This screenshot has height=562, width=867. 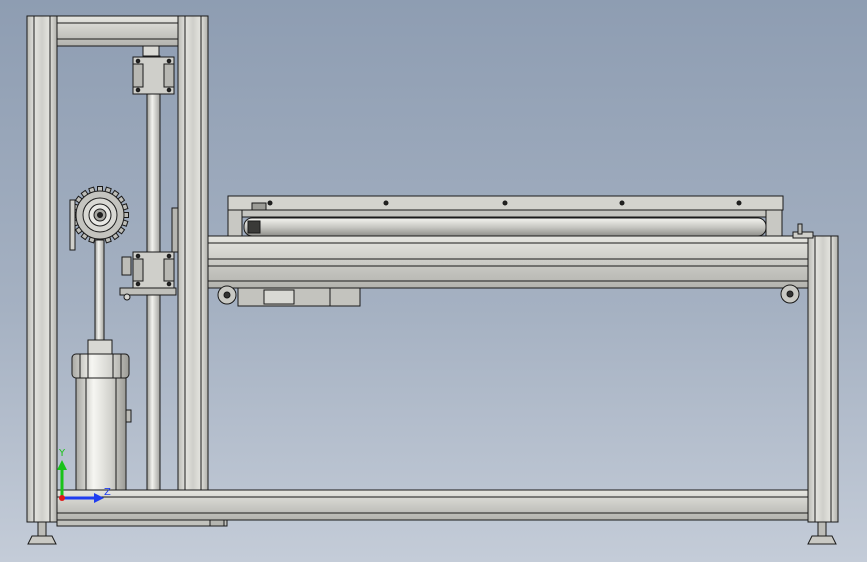 What do you see at coordinates (42, 269) in the screenshot?
I see `left-outer-post` at bounding box center [42, 269].